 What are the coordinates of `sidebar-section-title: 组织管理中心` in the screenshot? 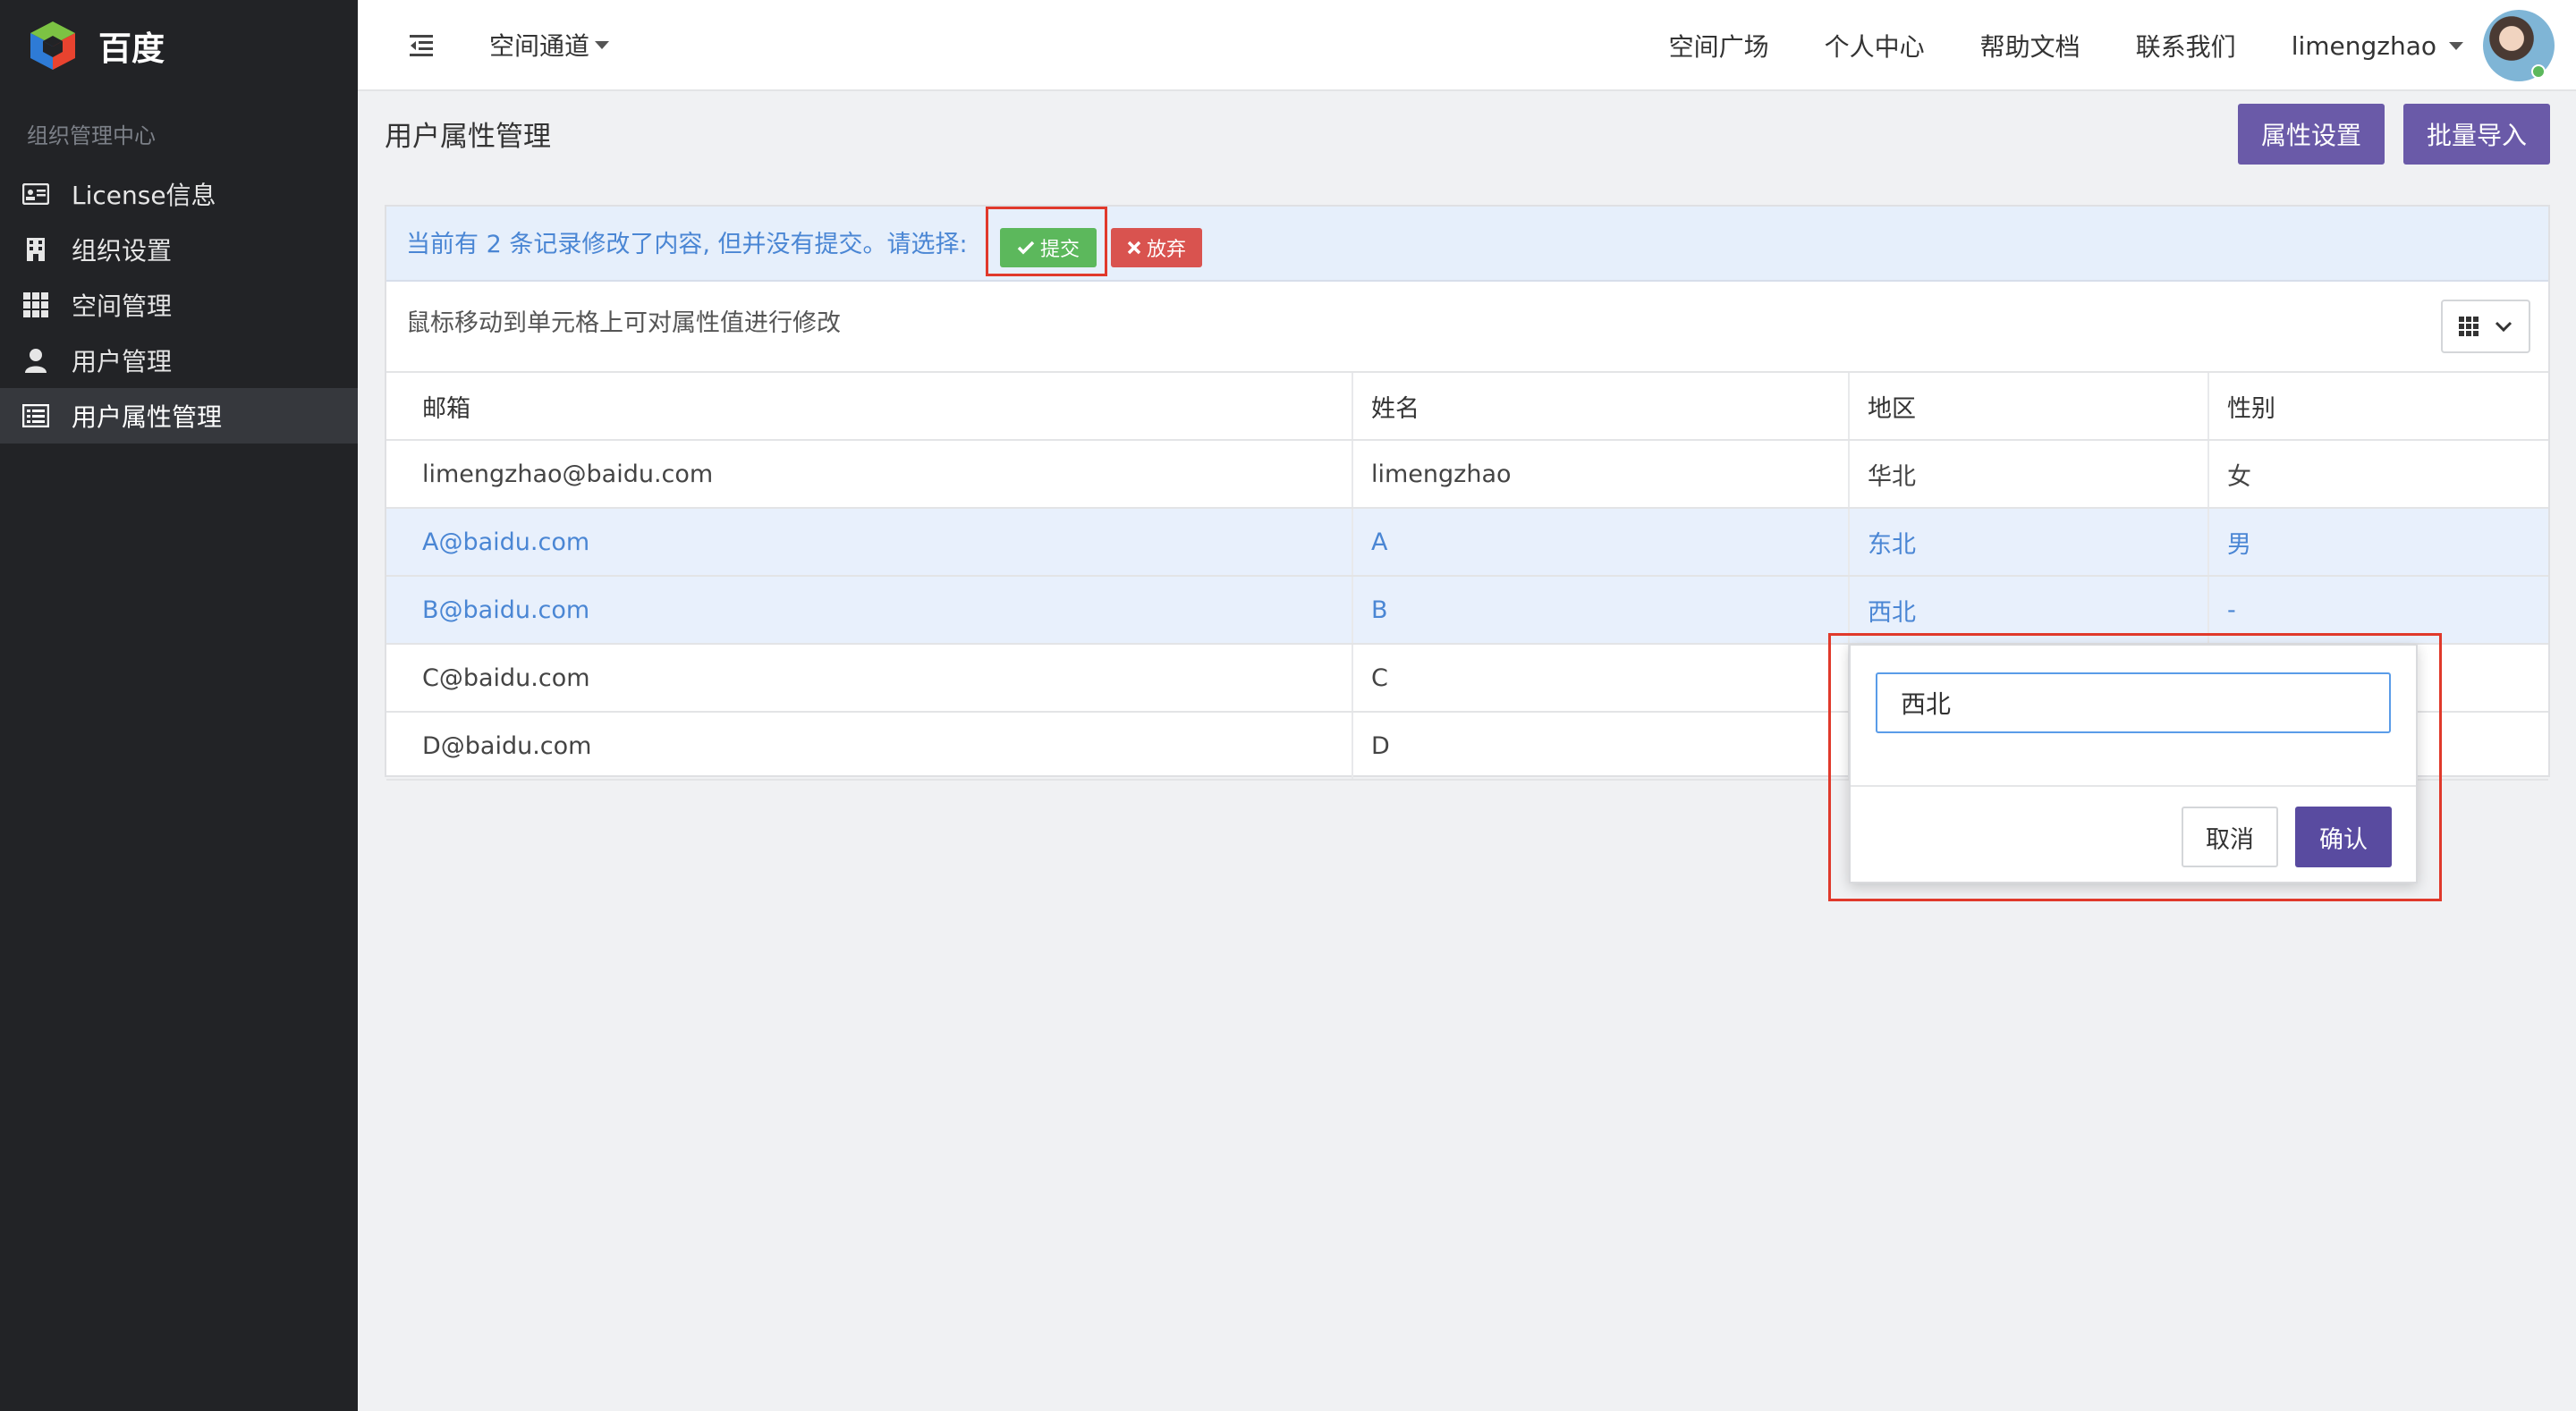 It's located at (91, 136).